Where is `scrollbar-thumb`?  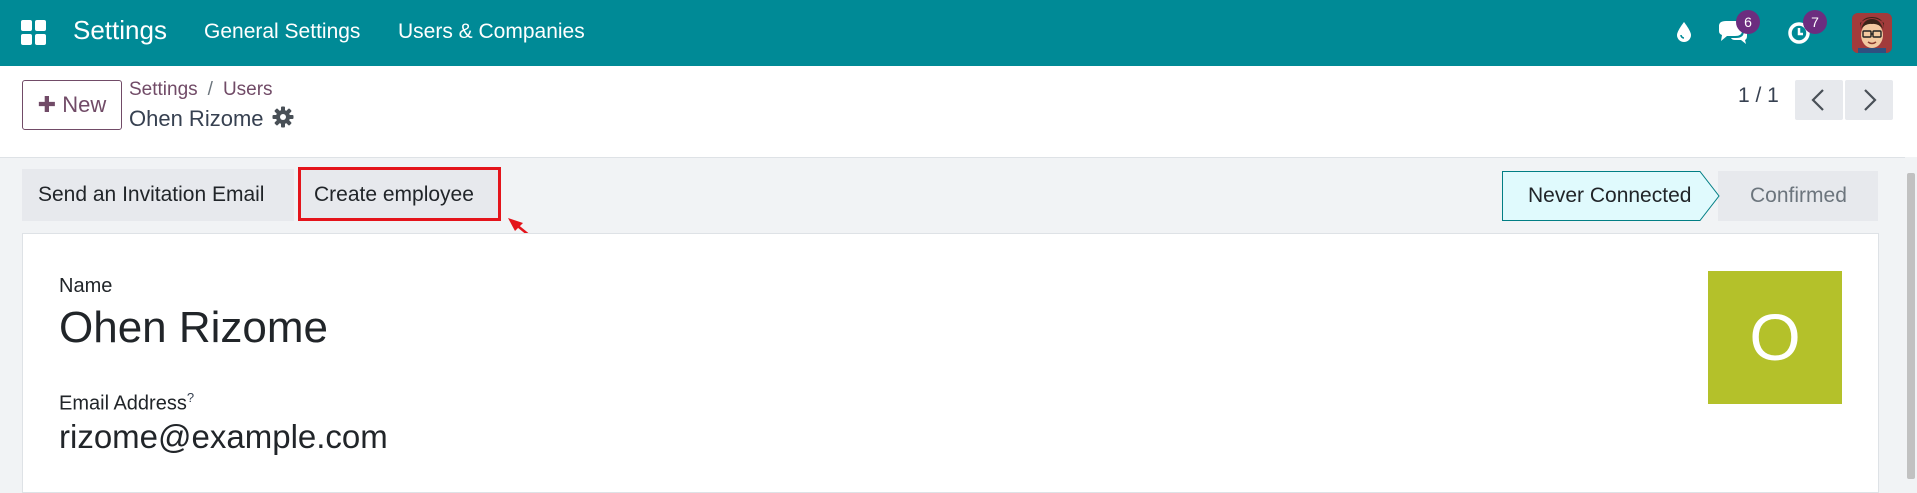 scrollbar-thumb is located at coordinates (1911, 326).